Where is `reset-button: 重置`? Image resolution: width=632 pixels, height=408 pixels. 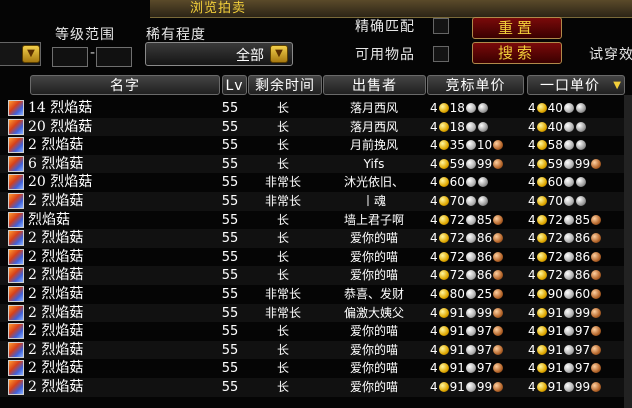 reset-button: 重置 is located at coordinates (517, 28).